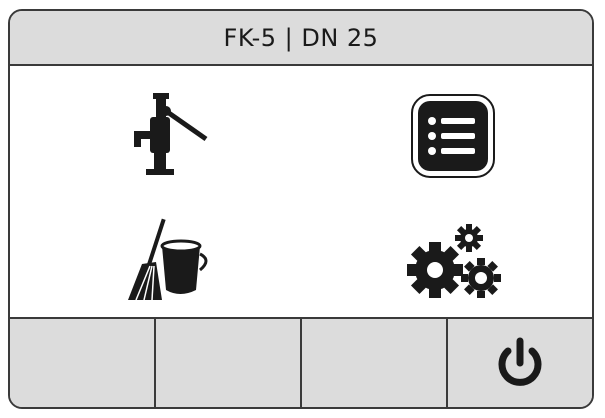 The width and height of the screenshot is (605, 418). What do you see at coordinates (171, 134) in the screenshot?
I see `hand-pump-icon` at bounding box center [171, 134].